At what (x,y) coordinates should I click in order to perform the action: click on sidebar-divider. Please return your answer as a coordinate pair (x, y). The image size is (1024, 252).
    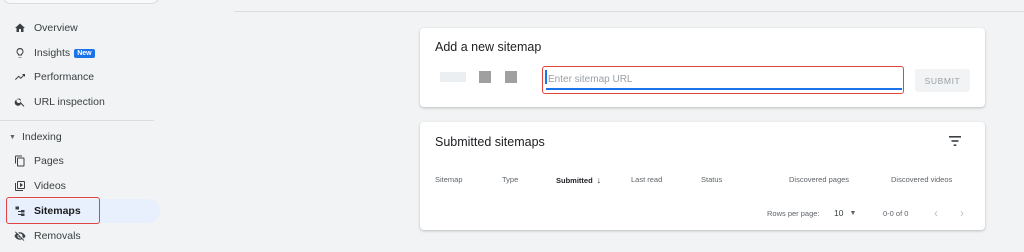
    Looking at the image, I should click on (77, 120).